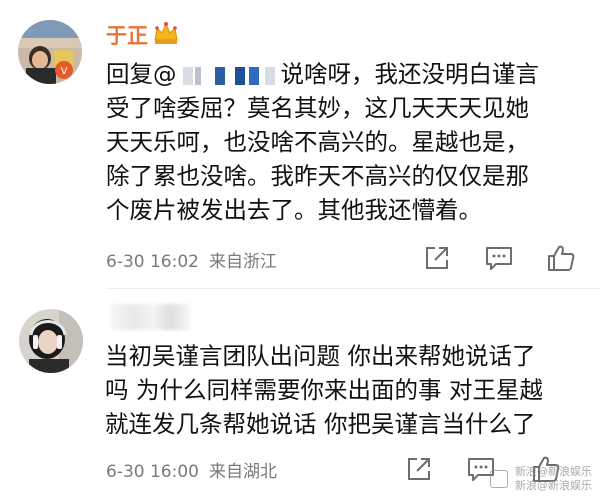 The height and width of the screenshot is (503, 600). Describe the element at coordinates (499, 258) in the screenshot. I see `comment-icon` at that location.